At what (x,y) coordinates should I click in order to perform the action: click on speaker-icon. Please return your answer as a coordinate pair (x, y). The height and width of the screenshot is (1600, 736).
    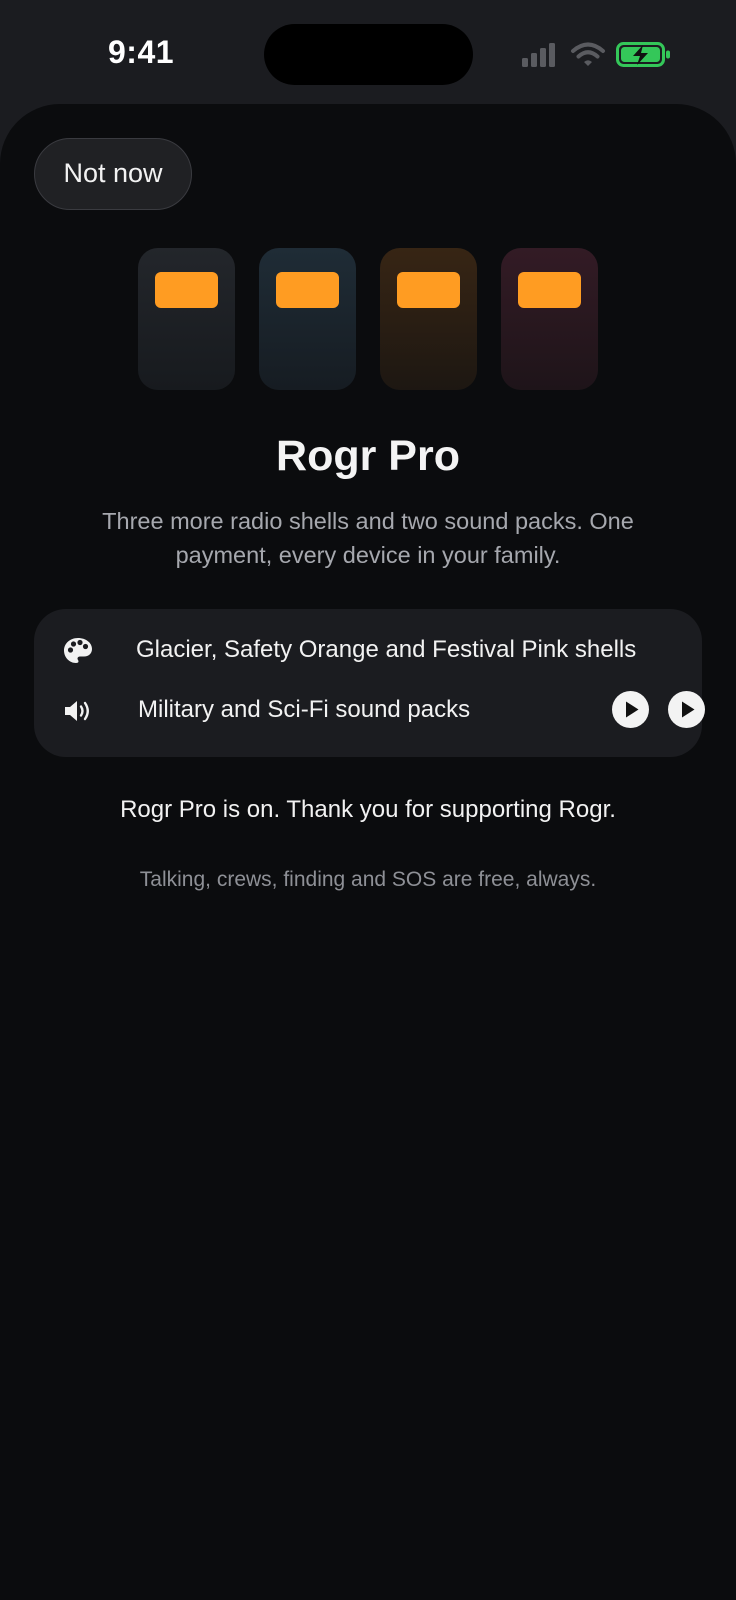
    Looking at the image, I should click on (77, 711).